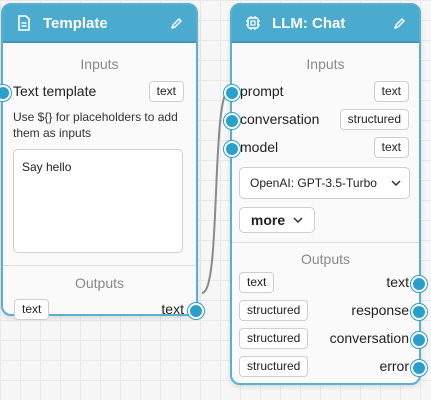 This screenshot has height=400, width=431. I want to click on output-label: response, so click(380, 310).